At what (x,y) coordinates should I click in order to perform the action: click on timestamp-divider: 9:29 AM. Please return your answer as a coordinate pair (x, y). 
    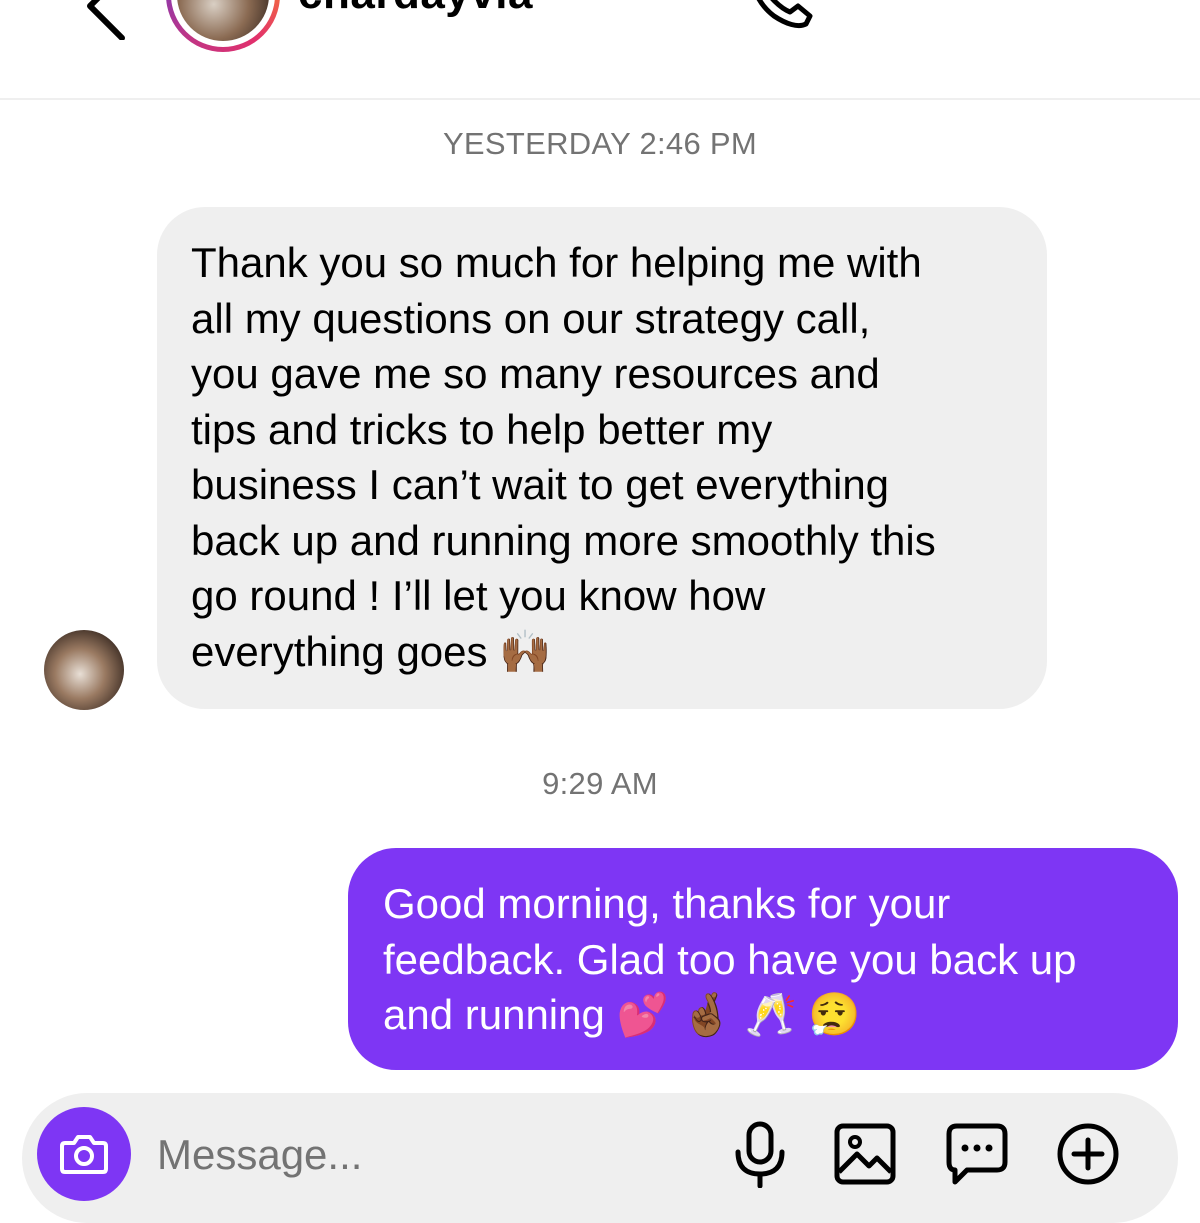
    Looking at the image, I should click on (600, 783).